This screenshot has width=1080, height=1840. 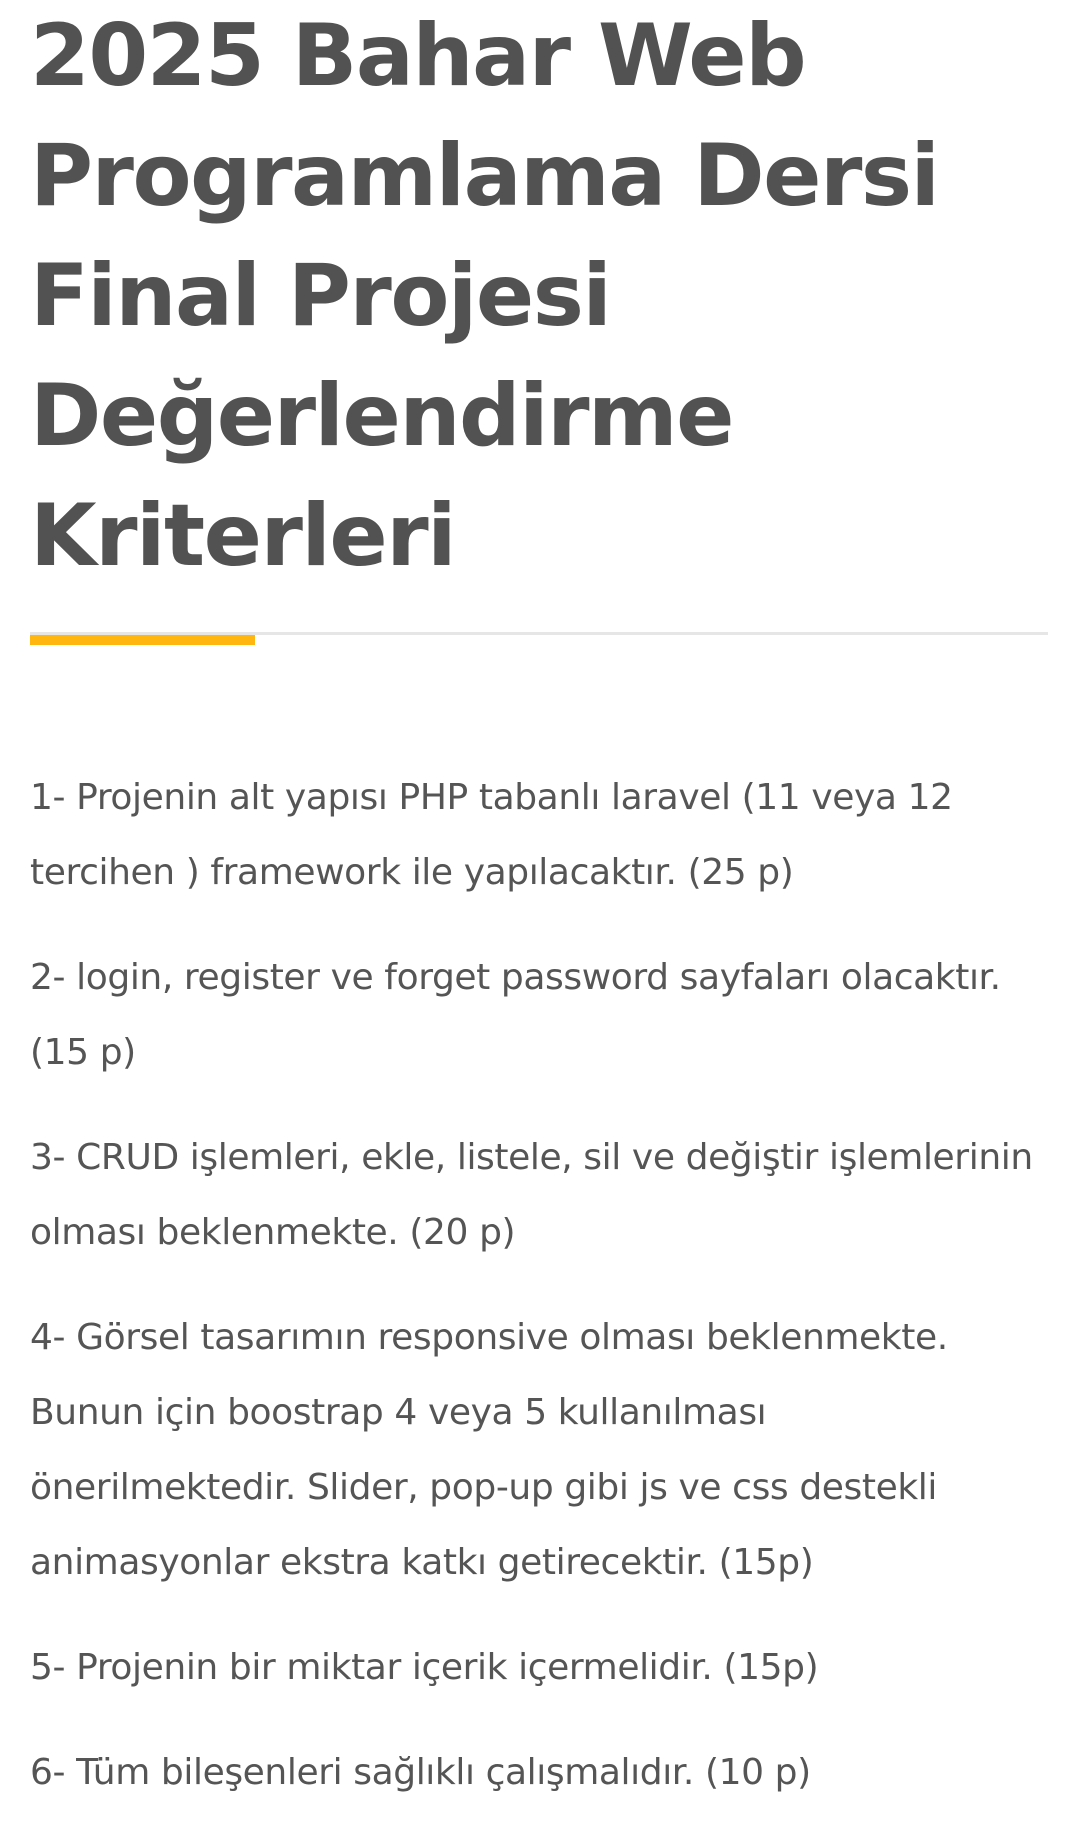 I want to click on title-line: Final Projesi, so click(x=321, y=296).